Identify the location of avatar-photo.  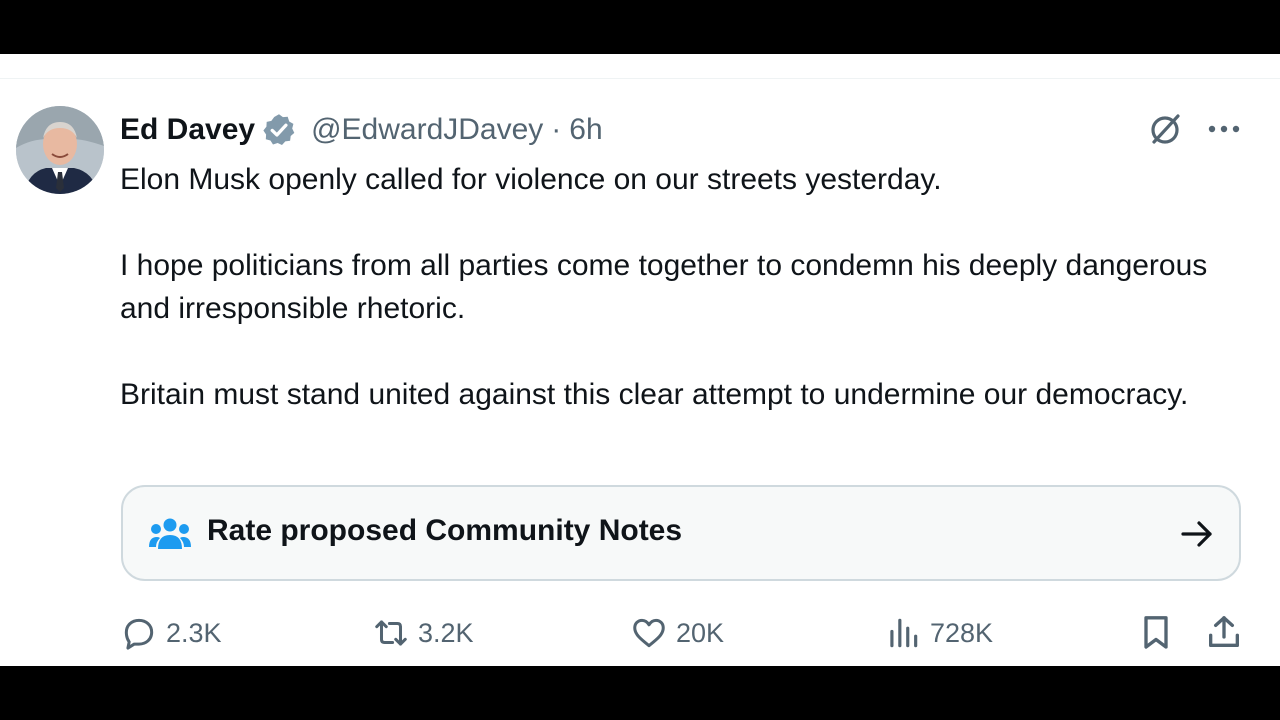
(60, 150).